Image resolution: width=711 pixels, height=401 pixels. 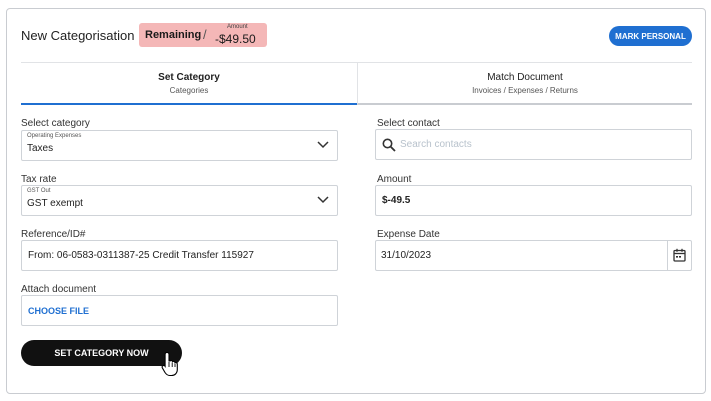 What do you see at coordinates (59, 289) in the screenshot?
I see `attach-label: Attach document` at bounding box center [59, 289].